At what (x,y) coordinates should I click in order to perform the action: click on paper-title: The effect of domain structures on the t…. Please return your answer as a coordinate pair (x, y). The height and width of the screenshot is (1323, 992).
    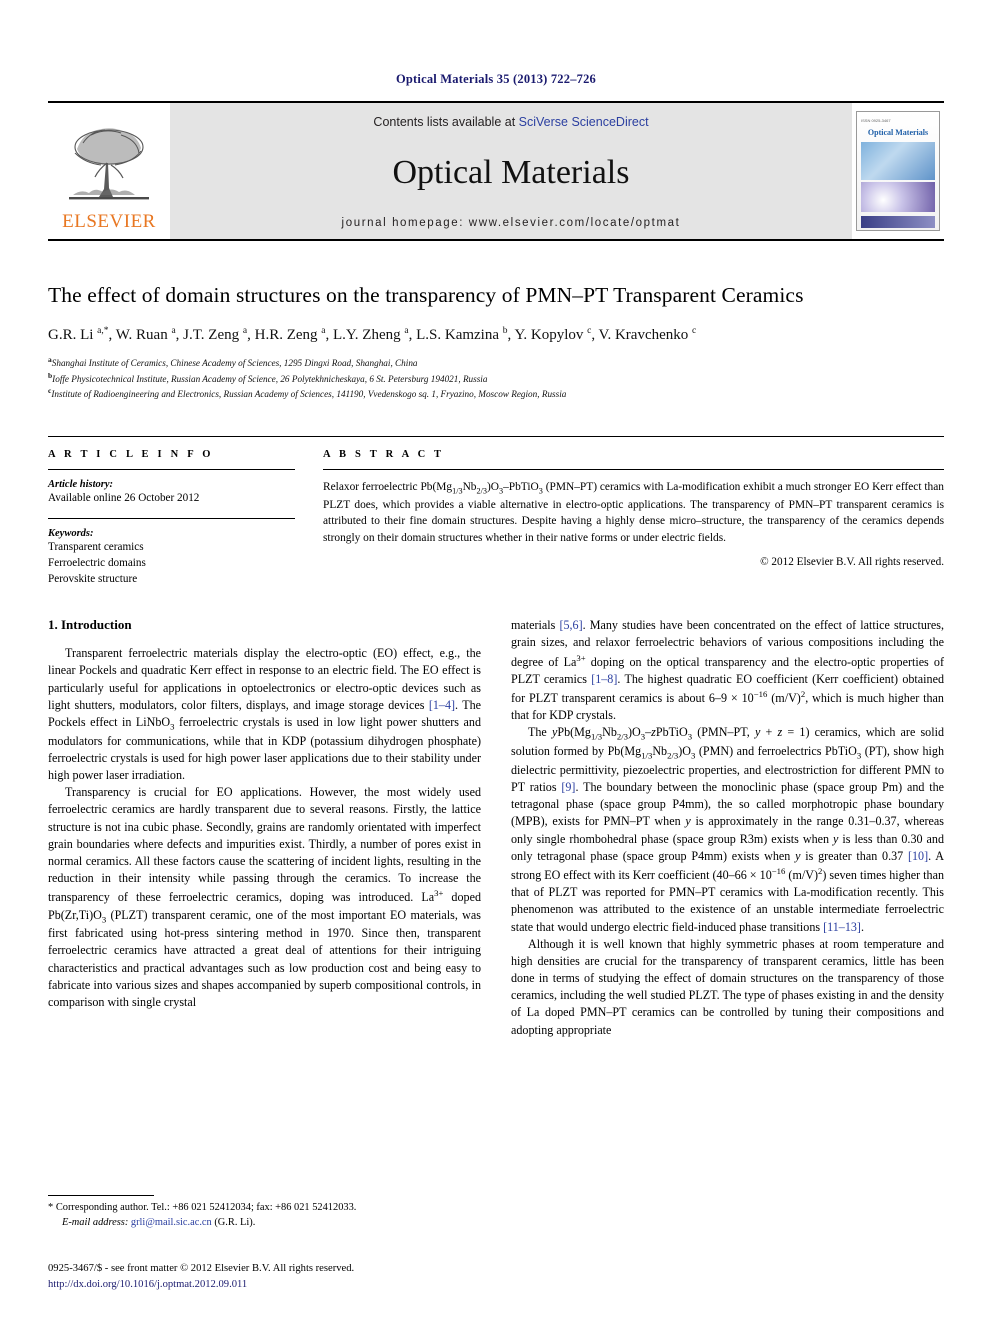
    Looking at the image, I should click on (426, 295).